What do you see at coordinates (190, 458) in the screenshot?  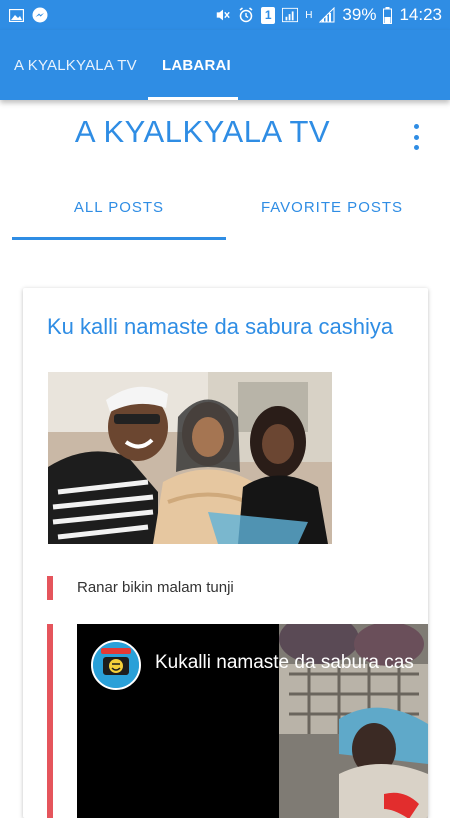 I see `post-image` at bounding box center [190, 458].